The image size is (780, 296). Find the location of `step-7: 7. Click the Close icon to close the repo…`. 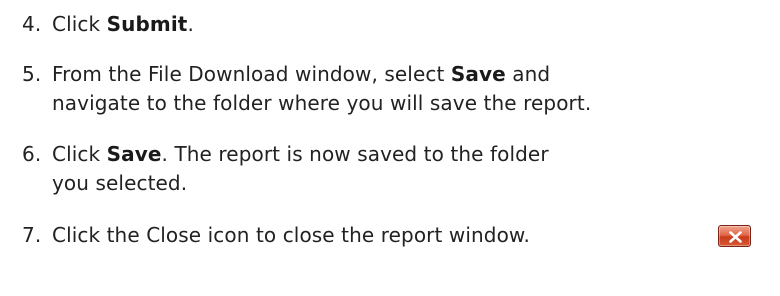

step-7: 7. Click the Close icon to close the repo… is located at coordinates (401, 235).